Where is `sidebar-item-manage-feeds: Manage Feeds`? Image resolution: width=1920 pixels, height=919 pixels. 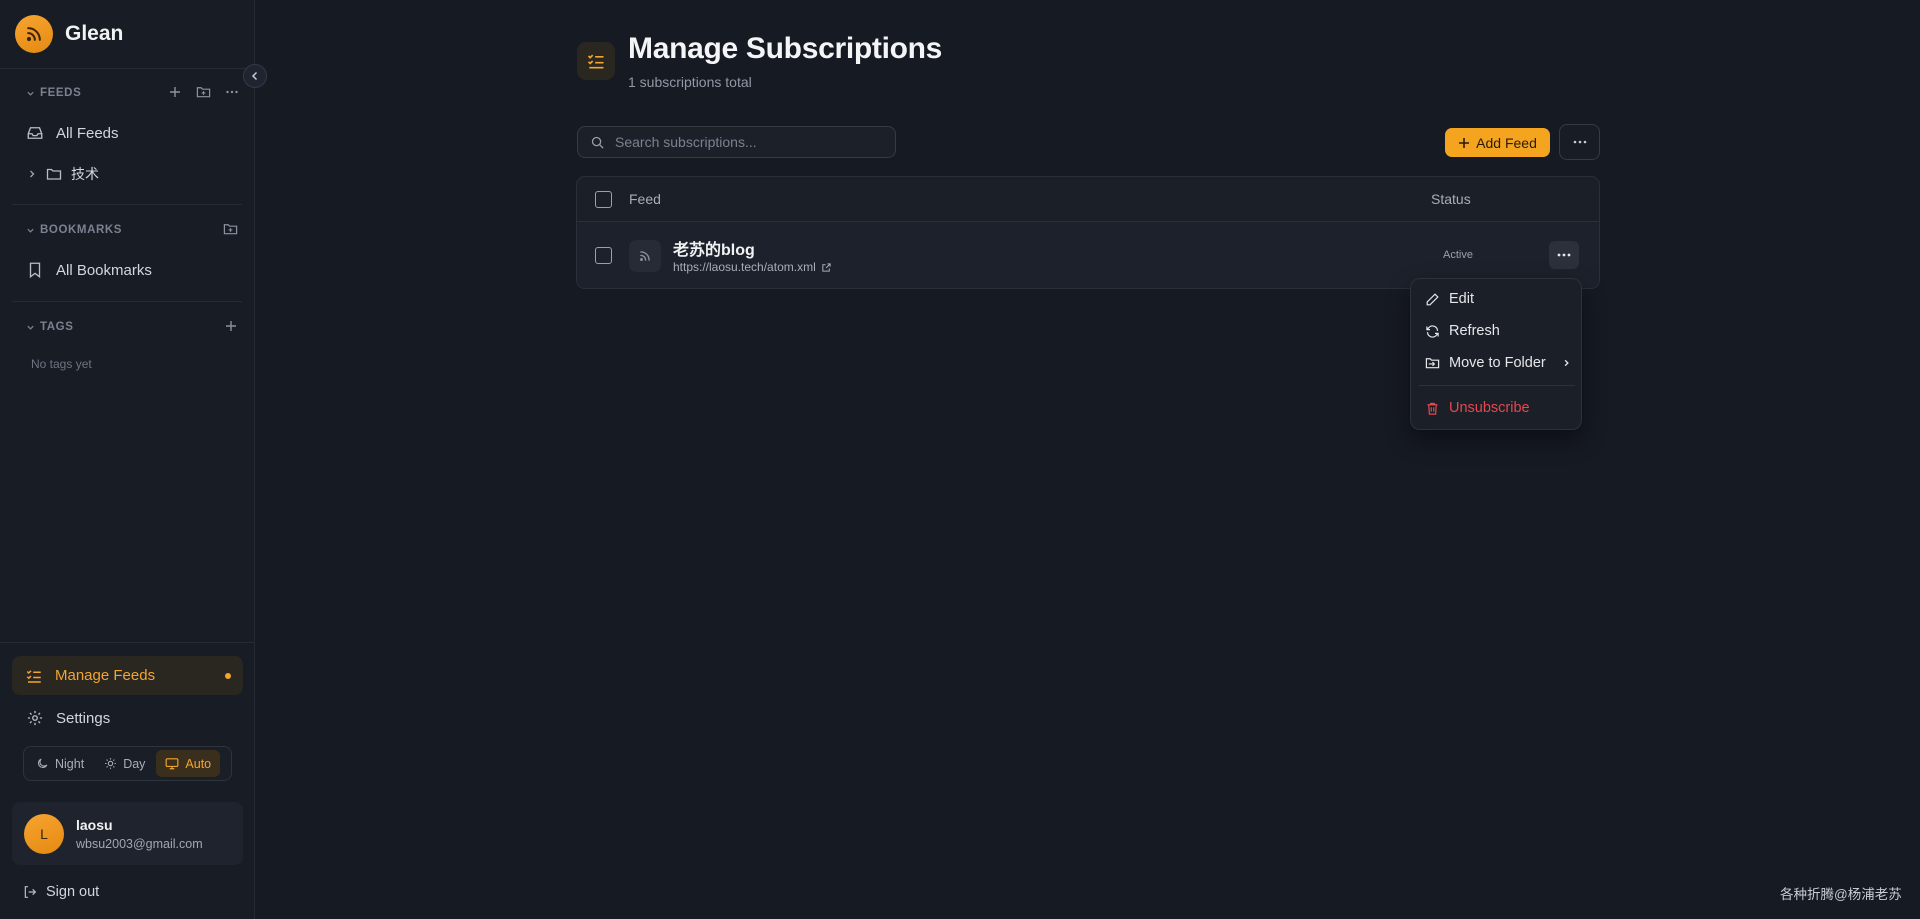
sidebar-item-manage-feeds: Manage Feeds is located at coordinates (127, 675).